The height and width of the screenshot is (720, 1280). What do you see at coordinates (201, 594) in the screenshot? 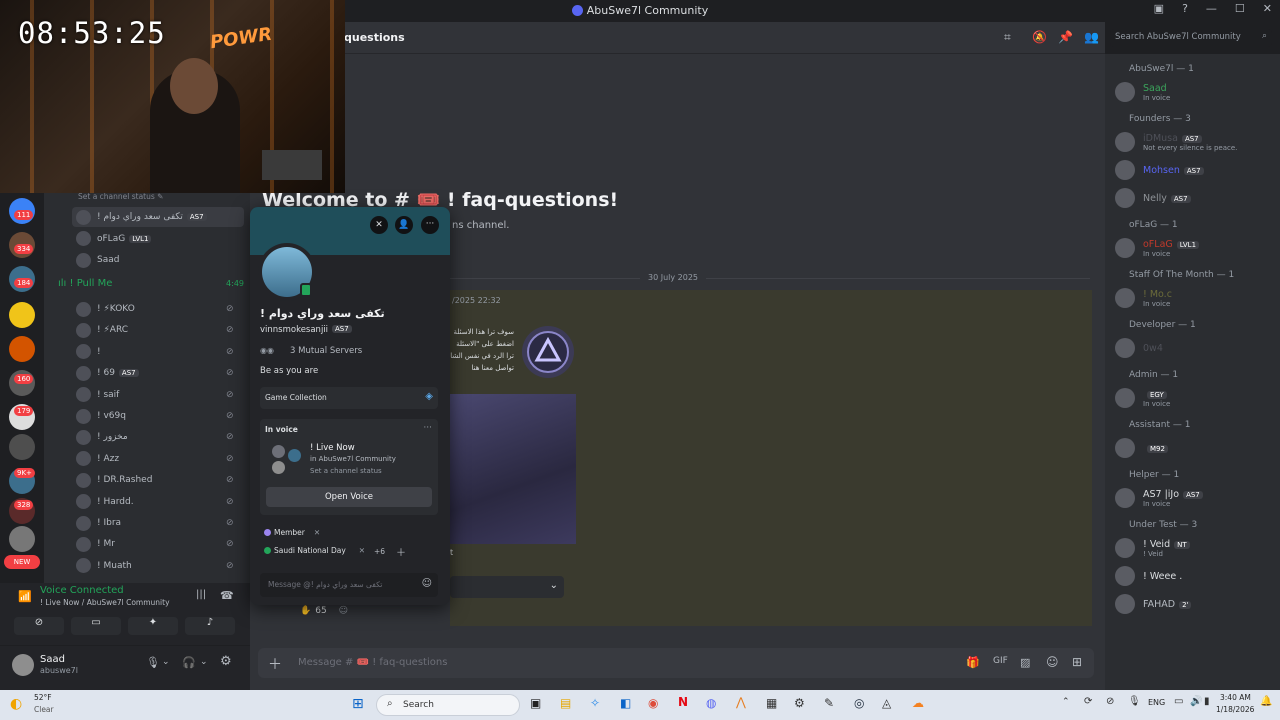
I see `noise-suppression-icon: |||` at bounding box center [201, 594].